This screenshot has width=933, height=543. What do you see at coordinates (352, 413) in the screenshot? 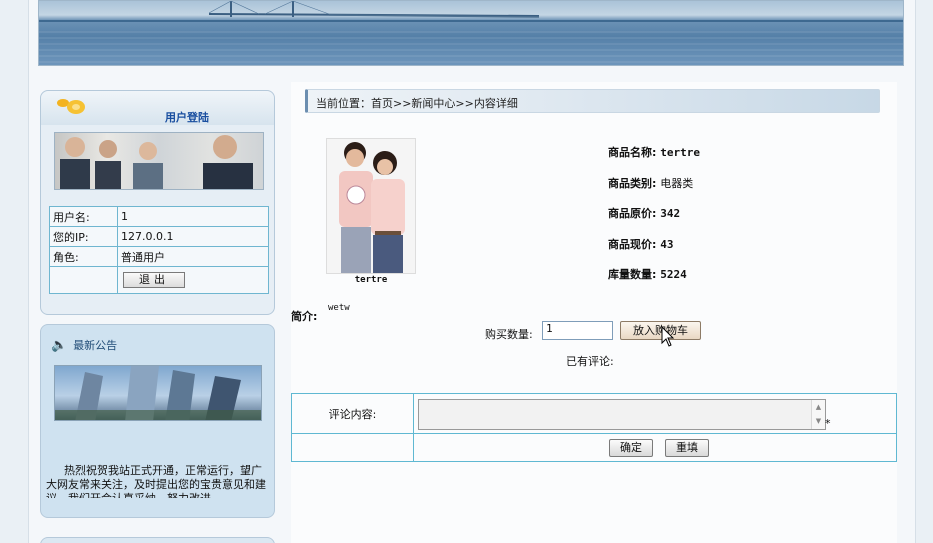
I see `comment-content-label: 评论内容:` at bounding box center [352, 413].